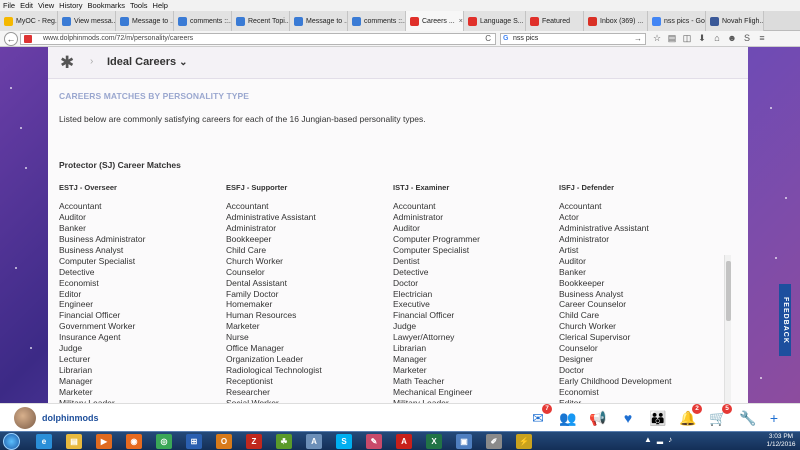 The image size is (800, 450). I want to click on list-item: Financial Officer, so click(90, 315).